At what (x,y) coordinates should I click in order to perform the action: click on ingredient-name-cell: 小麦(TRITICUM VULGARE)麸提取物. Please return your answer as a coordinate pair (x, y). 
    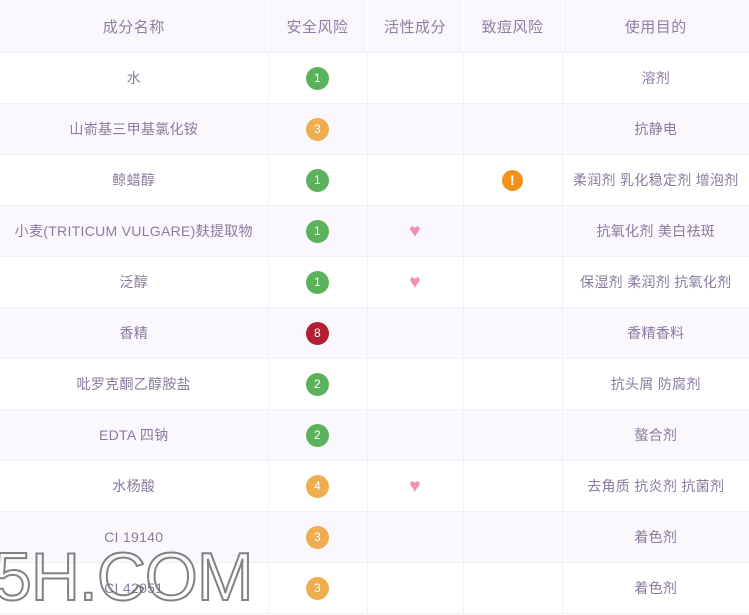
    Looking at the image, I should click on (134, 231).